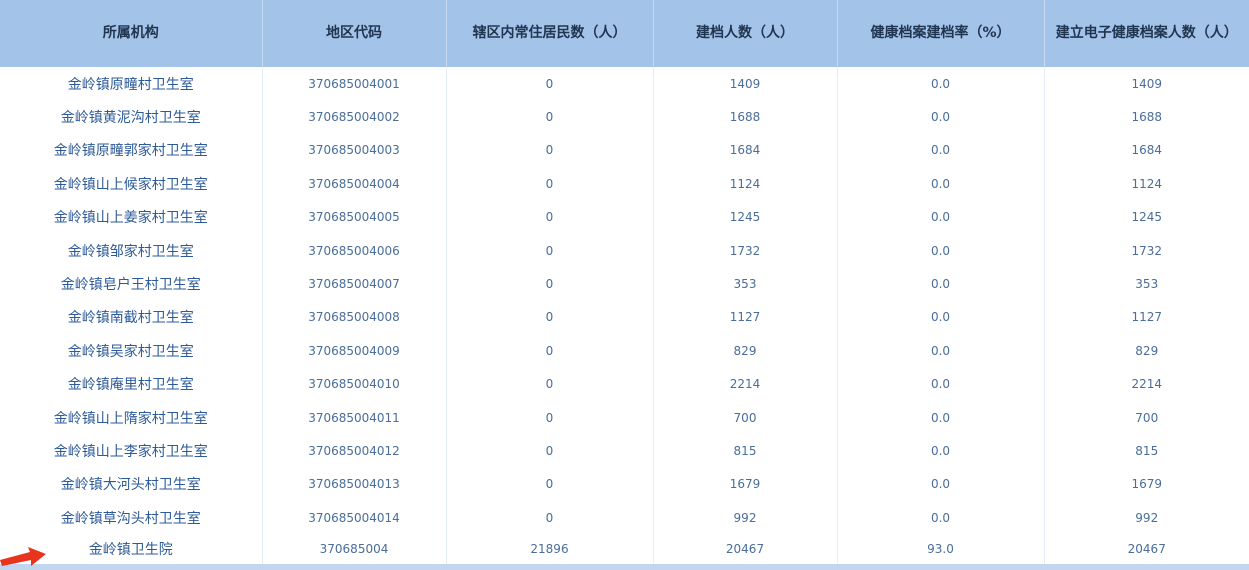 The width and height of the screenshot is (1249, 570). Describe the element at coordinates (550, 552) in the screenshot. I see `cell-resident-population: 21896` at that location.